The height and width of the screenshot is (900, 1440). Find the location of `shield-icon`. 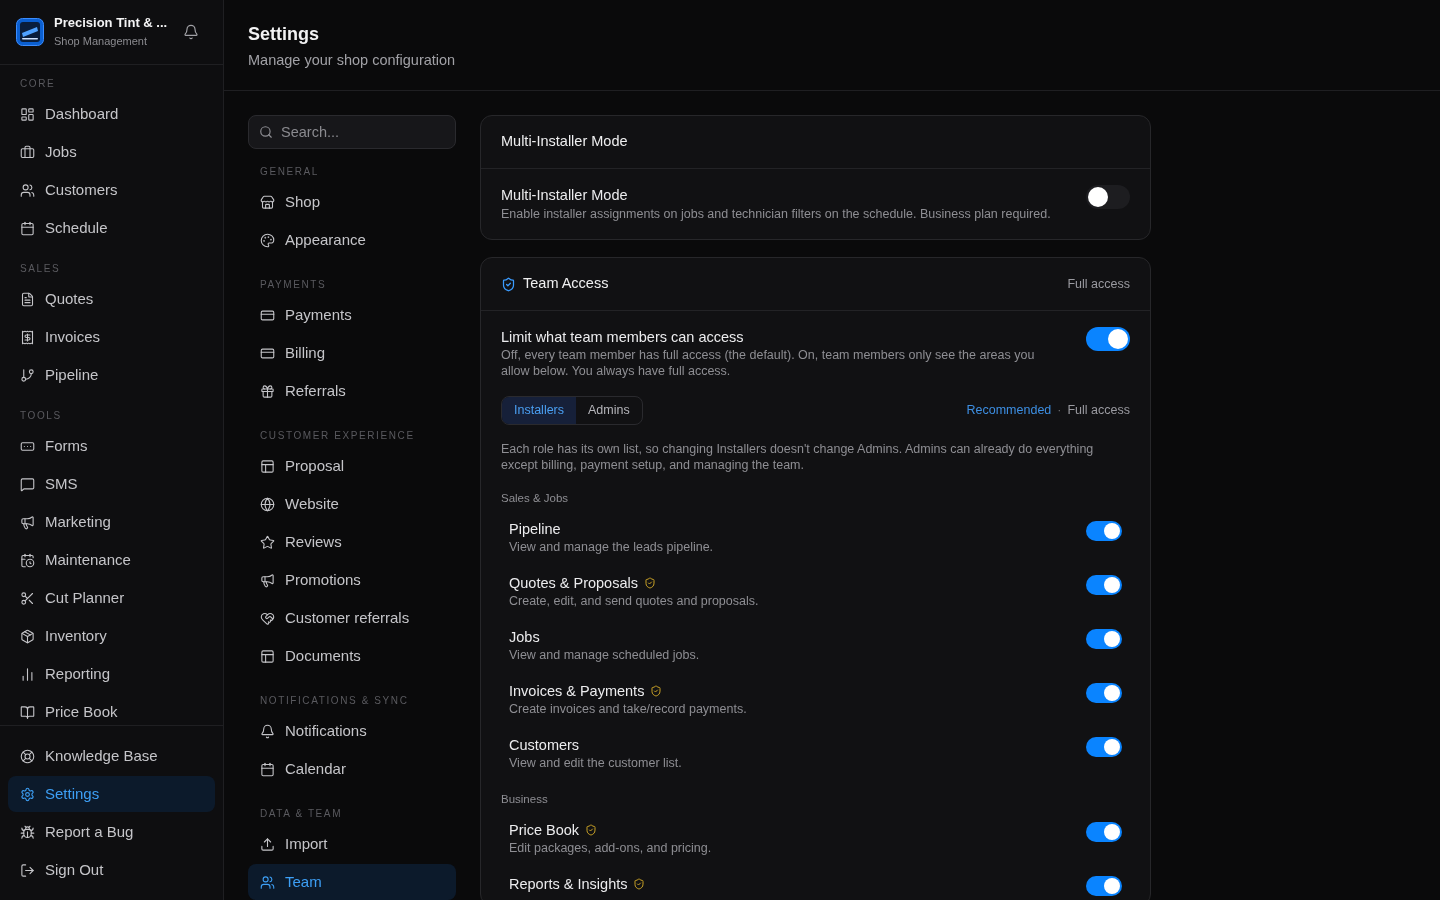

shield-icon is located at coordinates (508, 284).